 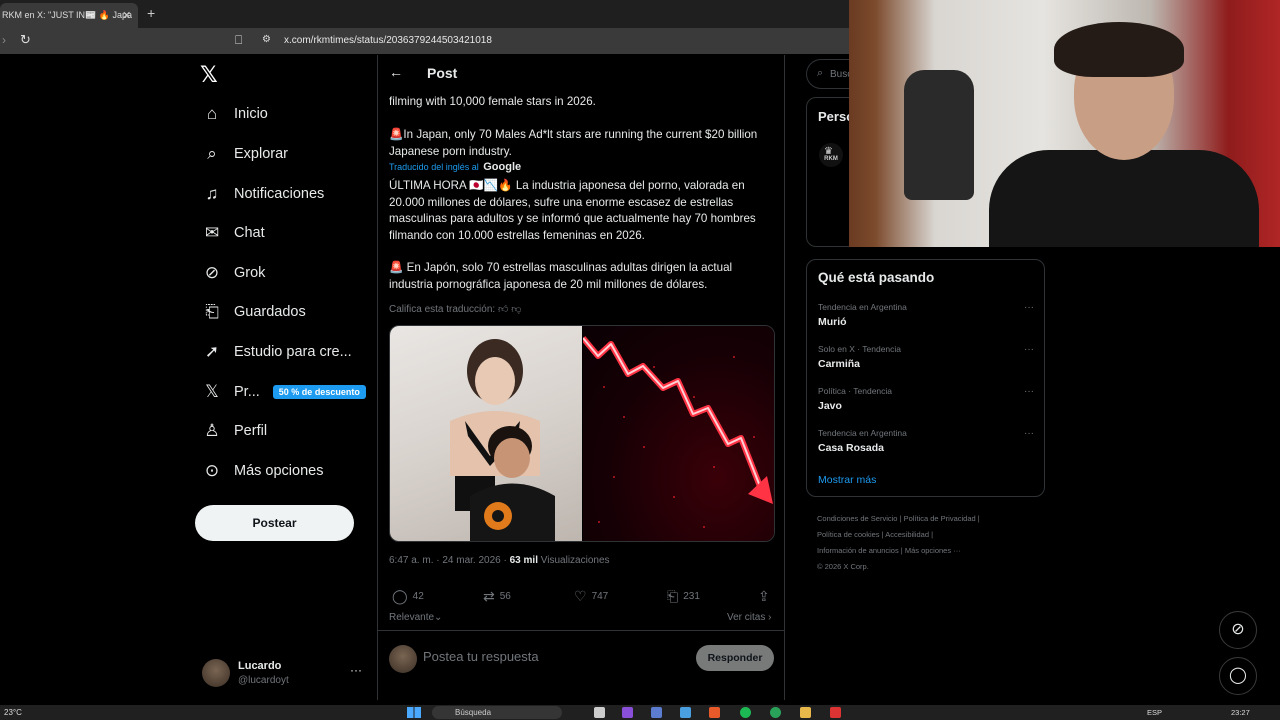 What do you see at coordinates (126, 15) in the screenshot?
I see `close-tab-icon: ✕` at bounding box center [126, 15].